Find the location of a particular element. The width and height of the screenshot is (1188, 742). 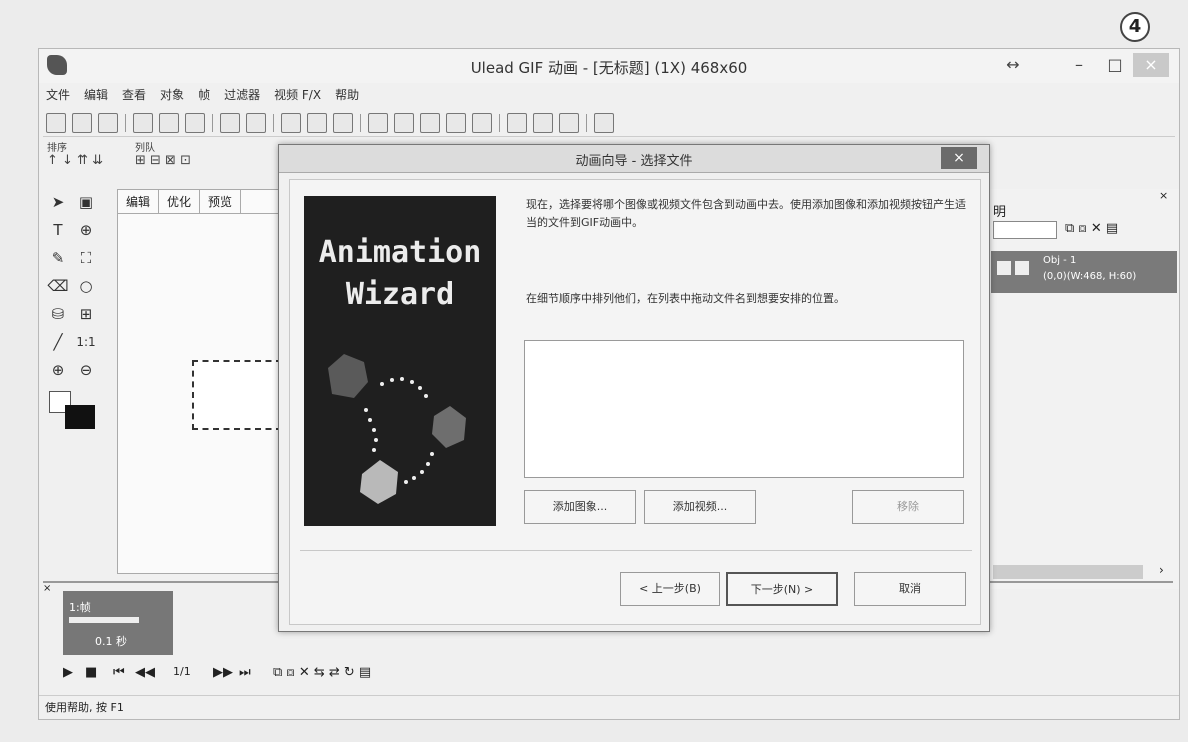

cancel-button: 取消 is located at coordinates (910, 589).